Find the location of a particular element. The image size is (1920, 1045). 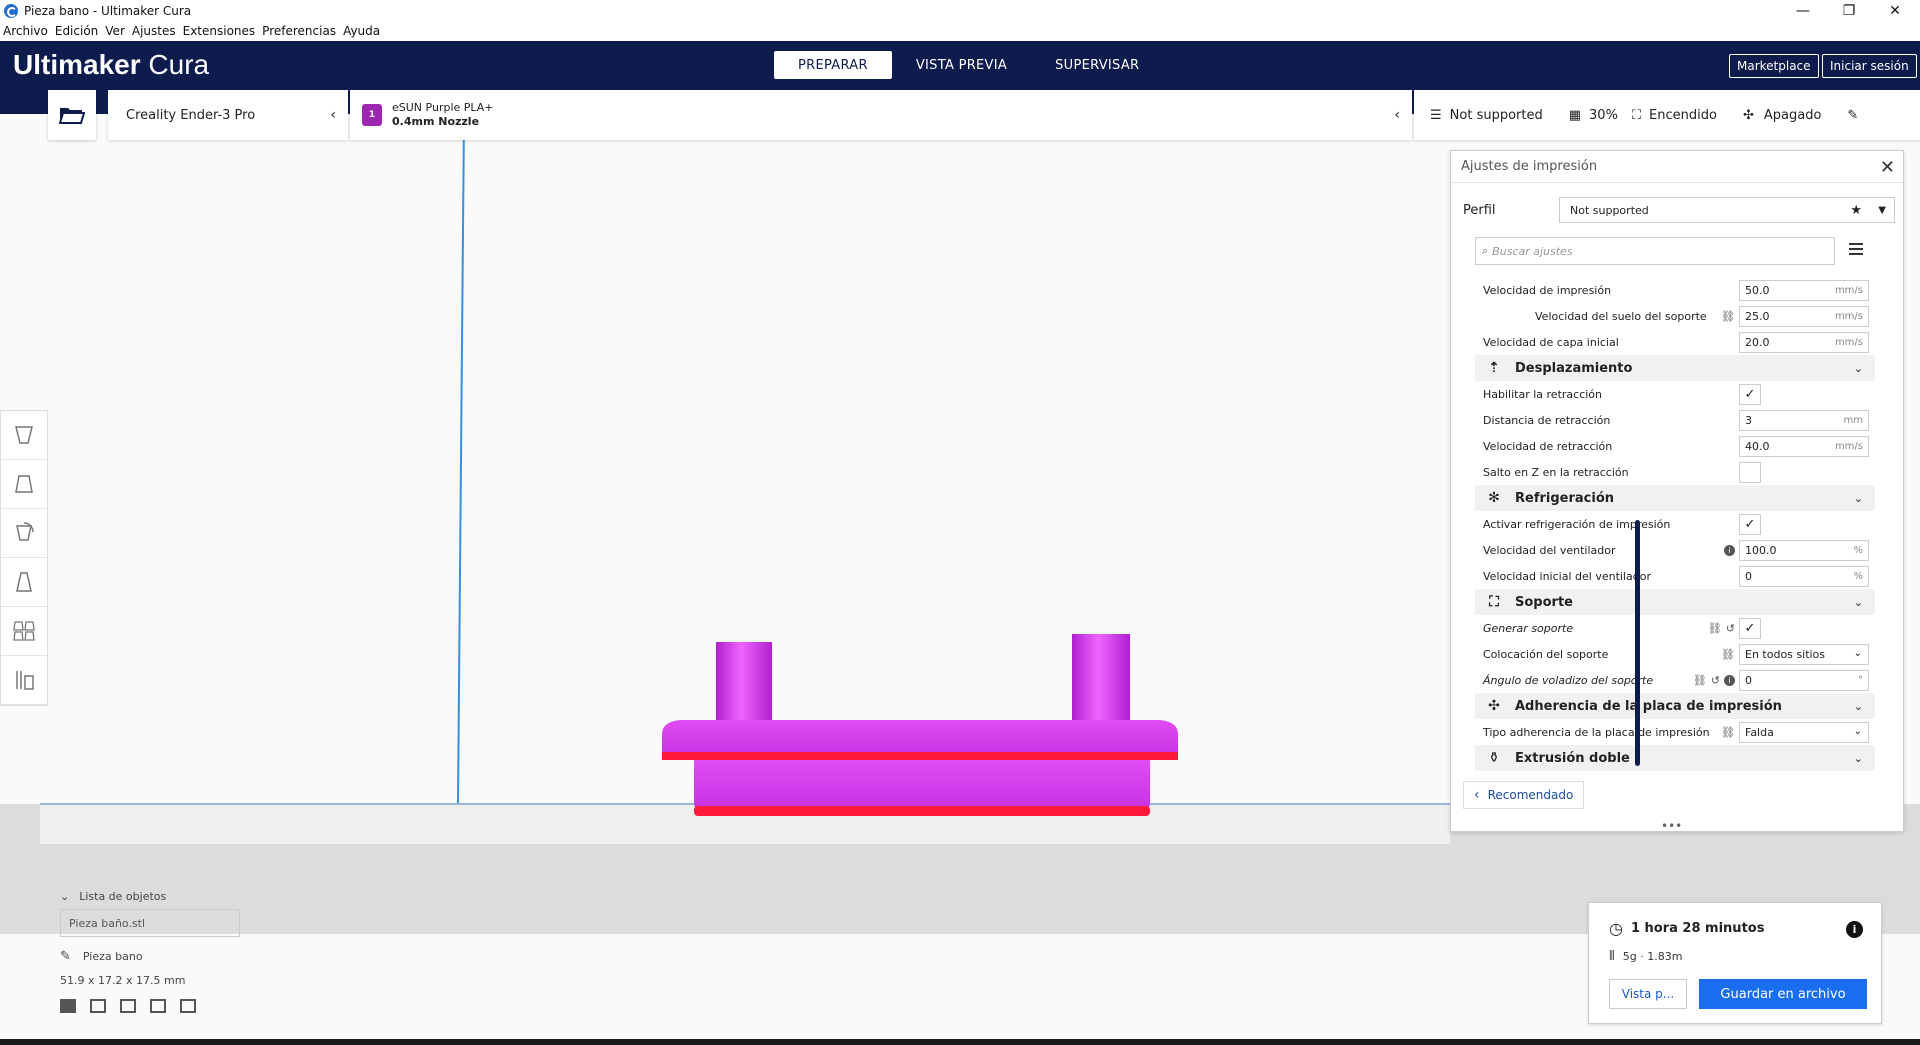

z-axis-line is located at coordinates (461, 459).